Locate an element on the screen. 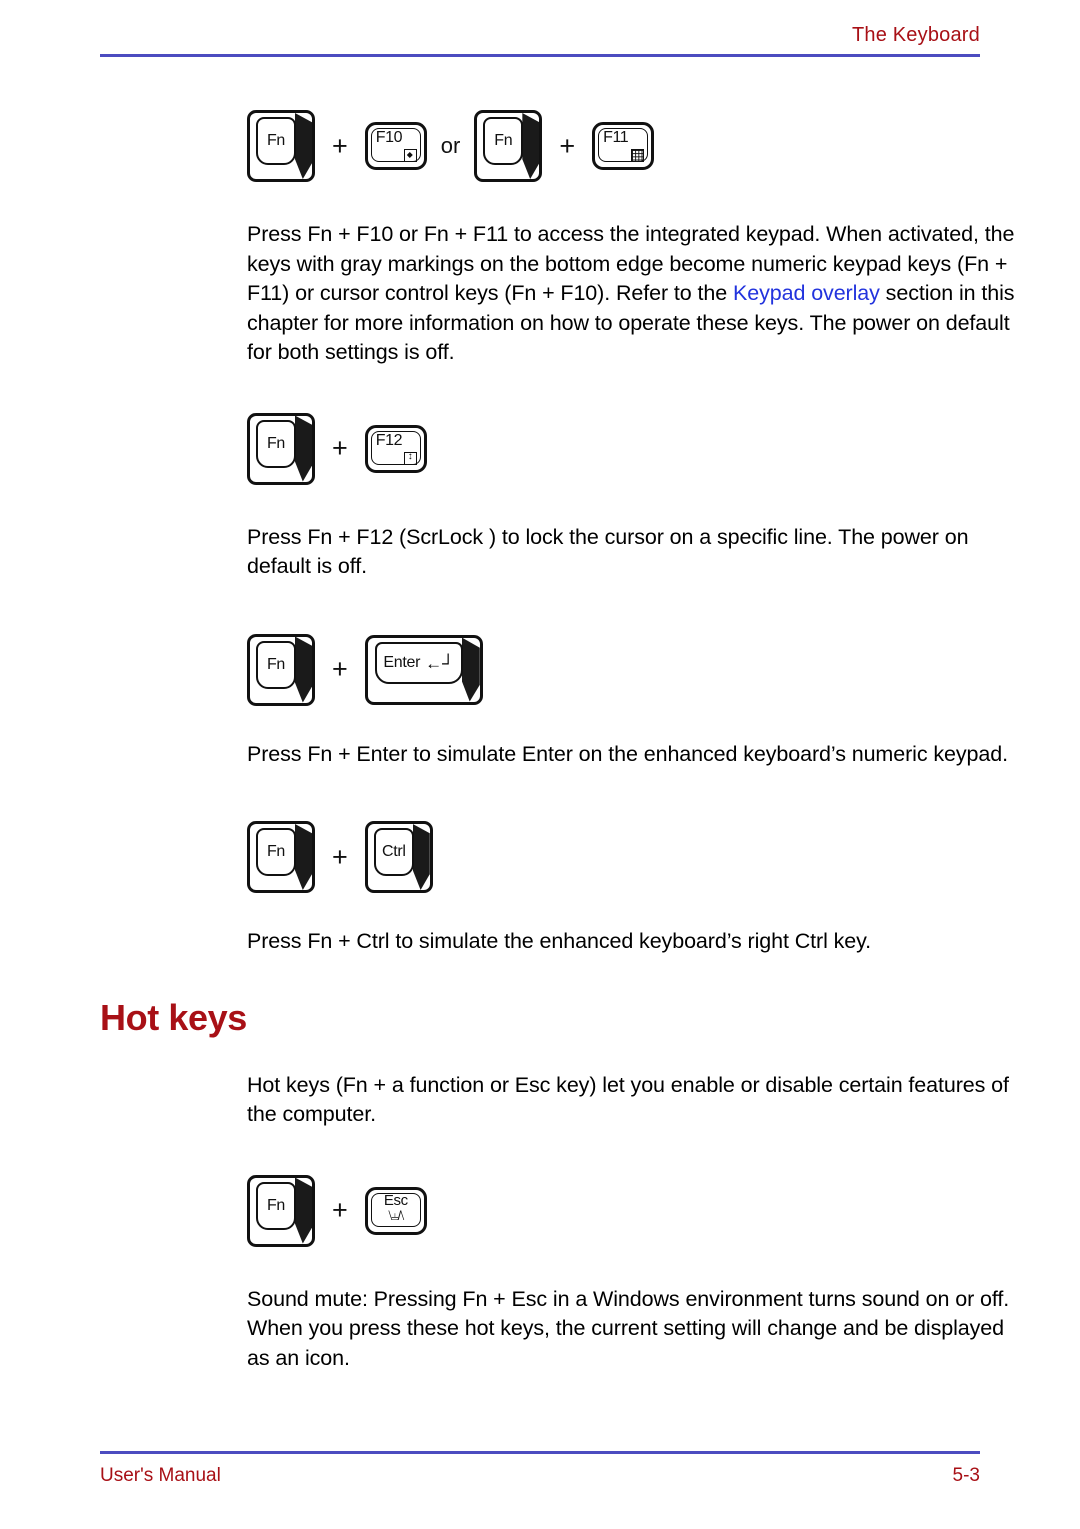 The height and width of the screenshot is (1529, 1080). key-combo-ctrl: Fn + Ctrl is located at coordinates (663, 857).